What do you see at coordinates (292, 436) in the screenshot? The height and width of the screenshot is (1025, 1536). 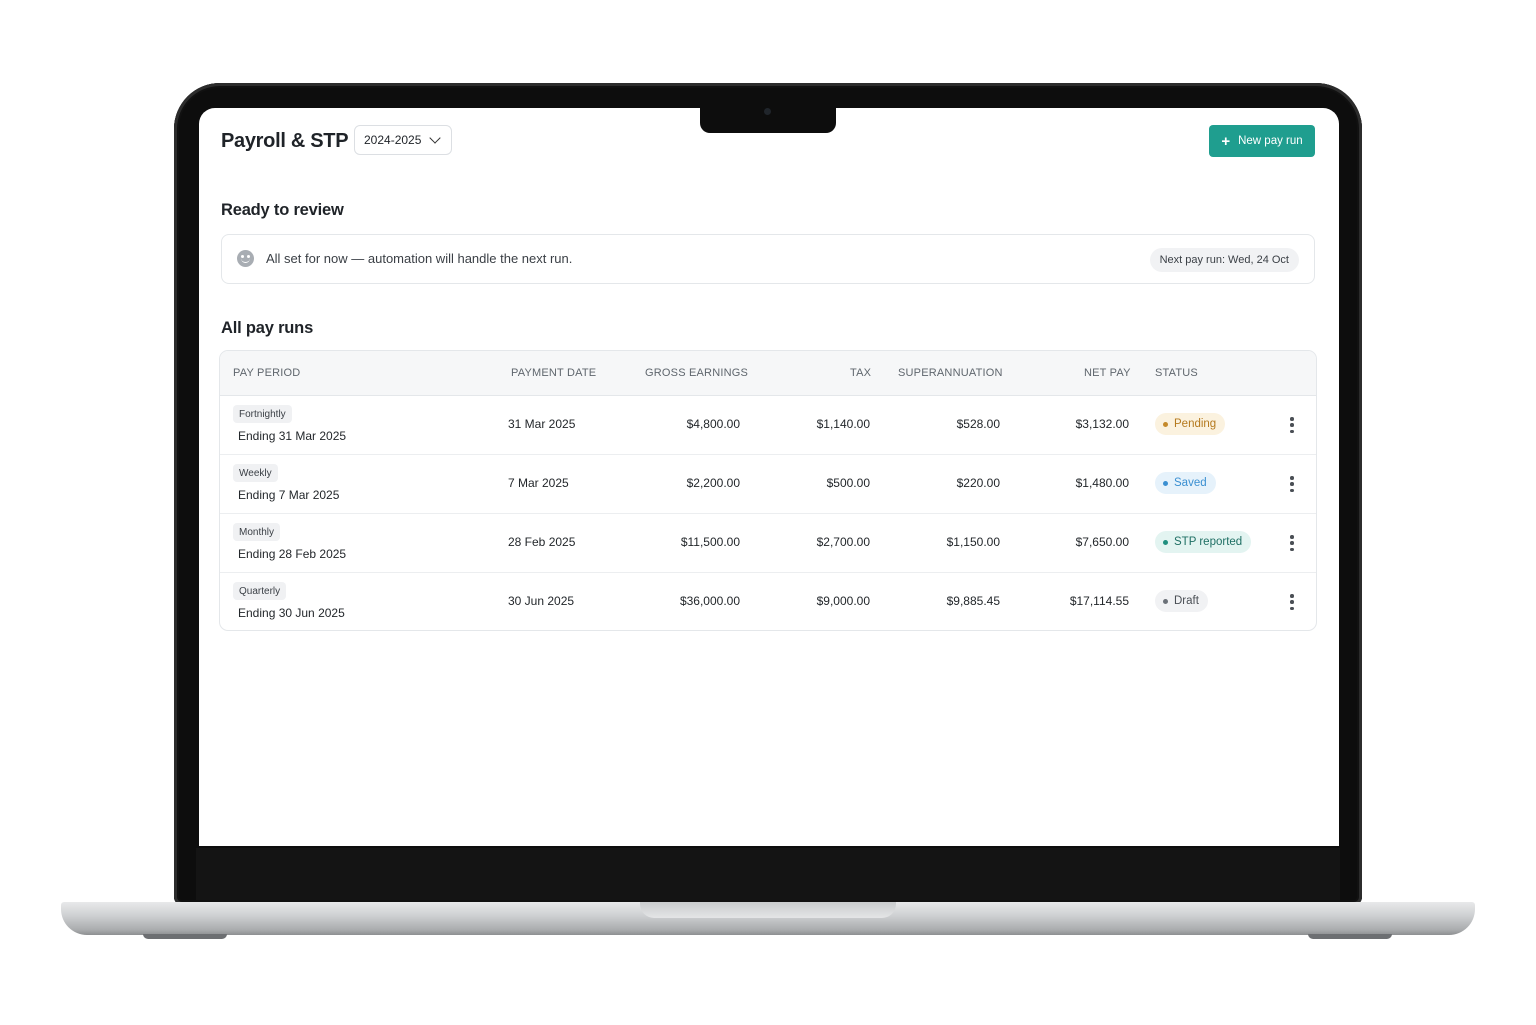 I see `pay-period-ending: Ending 31 Mar 2025` at bounding box center [292, 436].